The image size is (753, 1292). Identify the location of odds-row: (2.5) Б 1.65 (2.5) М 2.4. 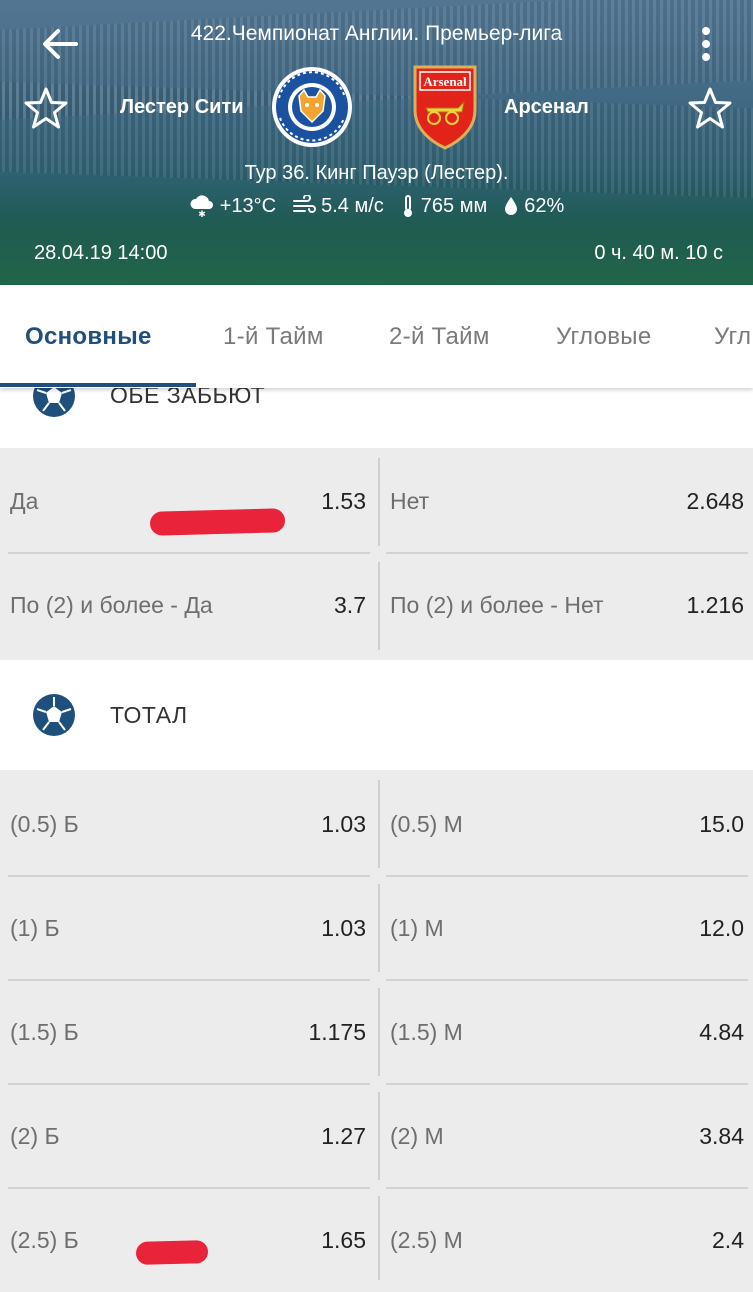
(376, 1234).